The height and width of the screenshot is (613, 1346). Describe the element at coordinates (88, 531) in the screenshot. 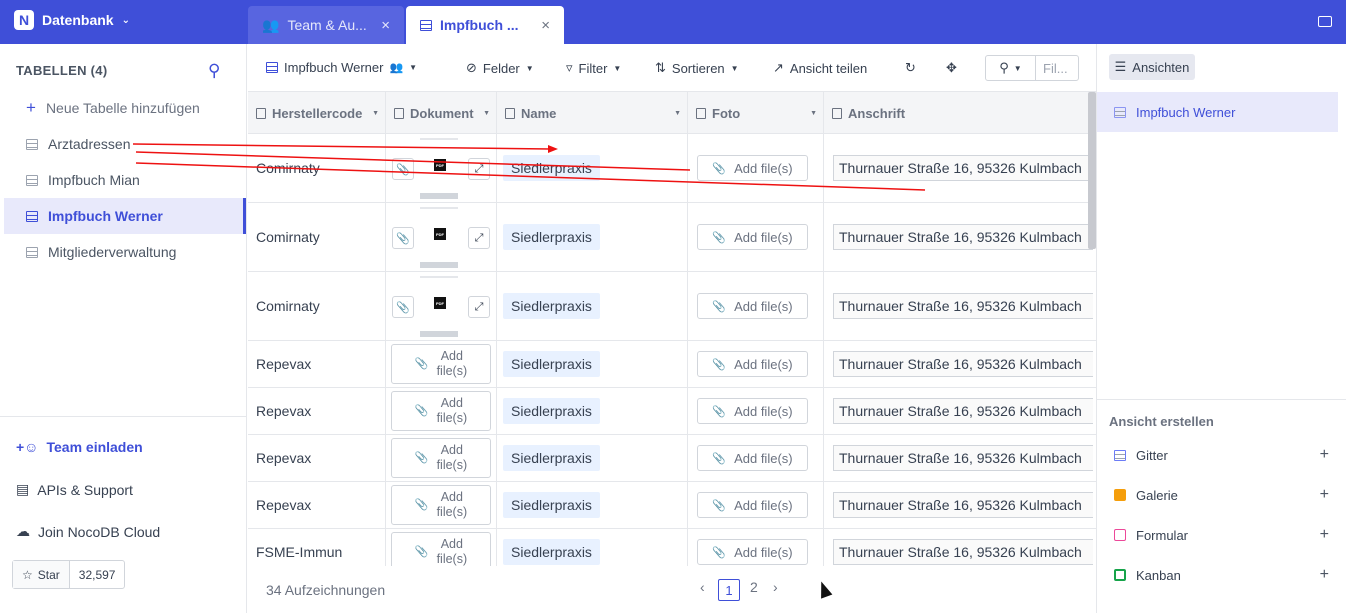

I see `join-cloud-link: ☁ Join NocoDB Cloud` at that location.